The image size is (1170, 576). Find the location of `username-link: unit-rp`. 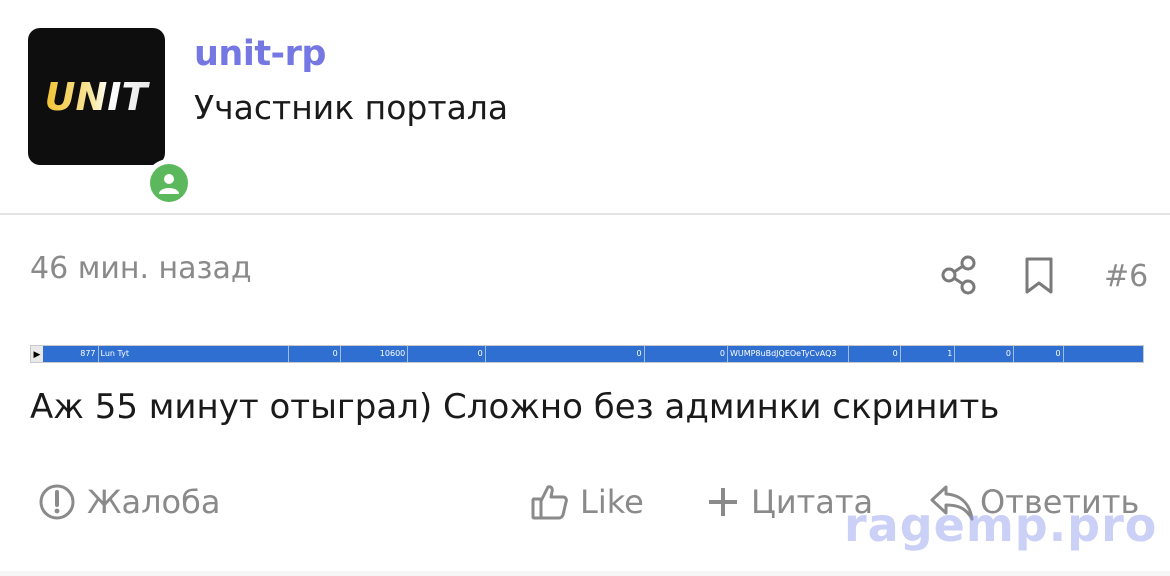

username-link: unit-rp is located at coordinates (260, 54).